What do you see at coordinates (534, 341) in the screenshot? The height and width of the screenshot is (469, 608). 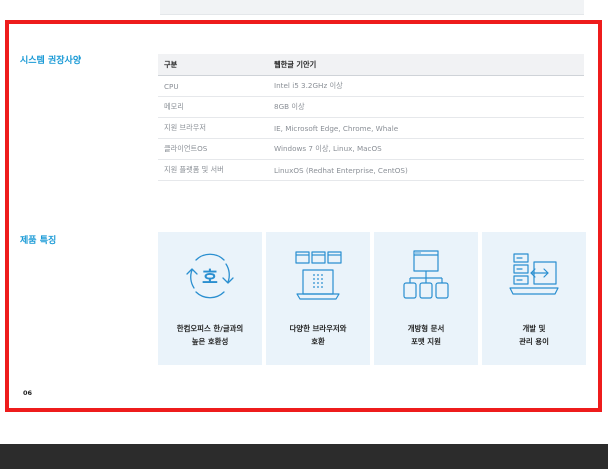 I see `feature-title-line: 관리 용이` at bounding box center [534, 341].